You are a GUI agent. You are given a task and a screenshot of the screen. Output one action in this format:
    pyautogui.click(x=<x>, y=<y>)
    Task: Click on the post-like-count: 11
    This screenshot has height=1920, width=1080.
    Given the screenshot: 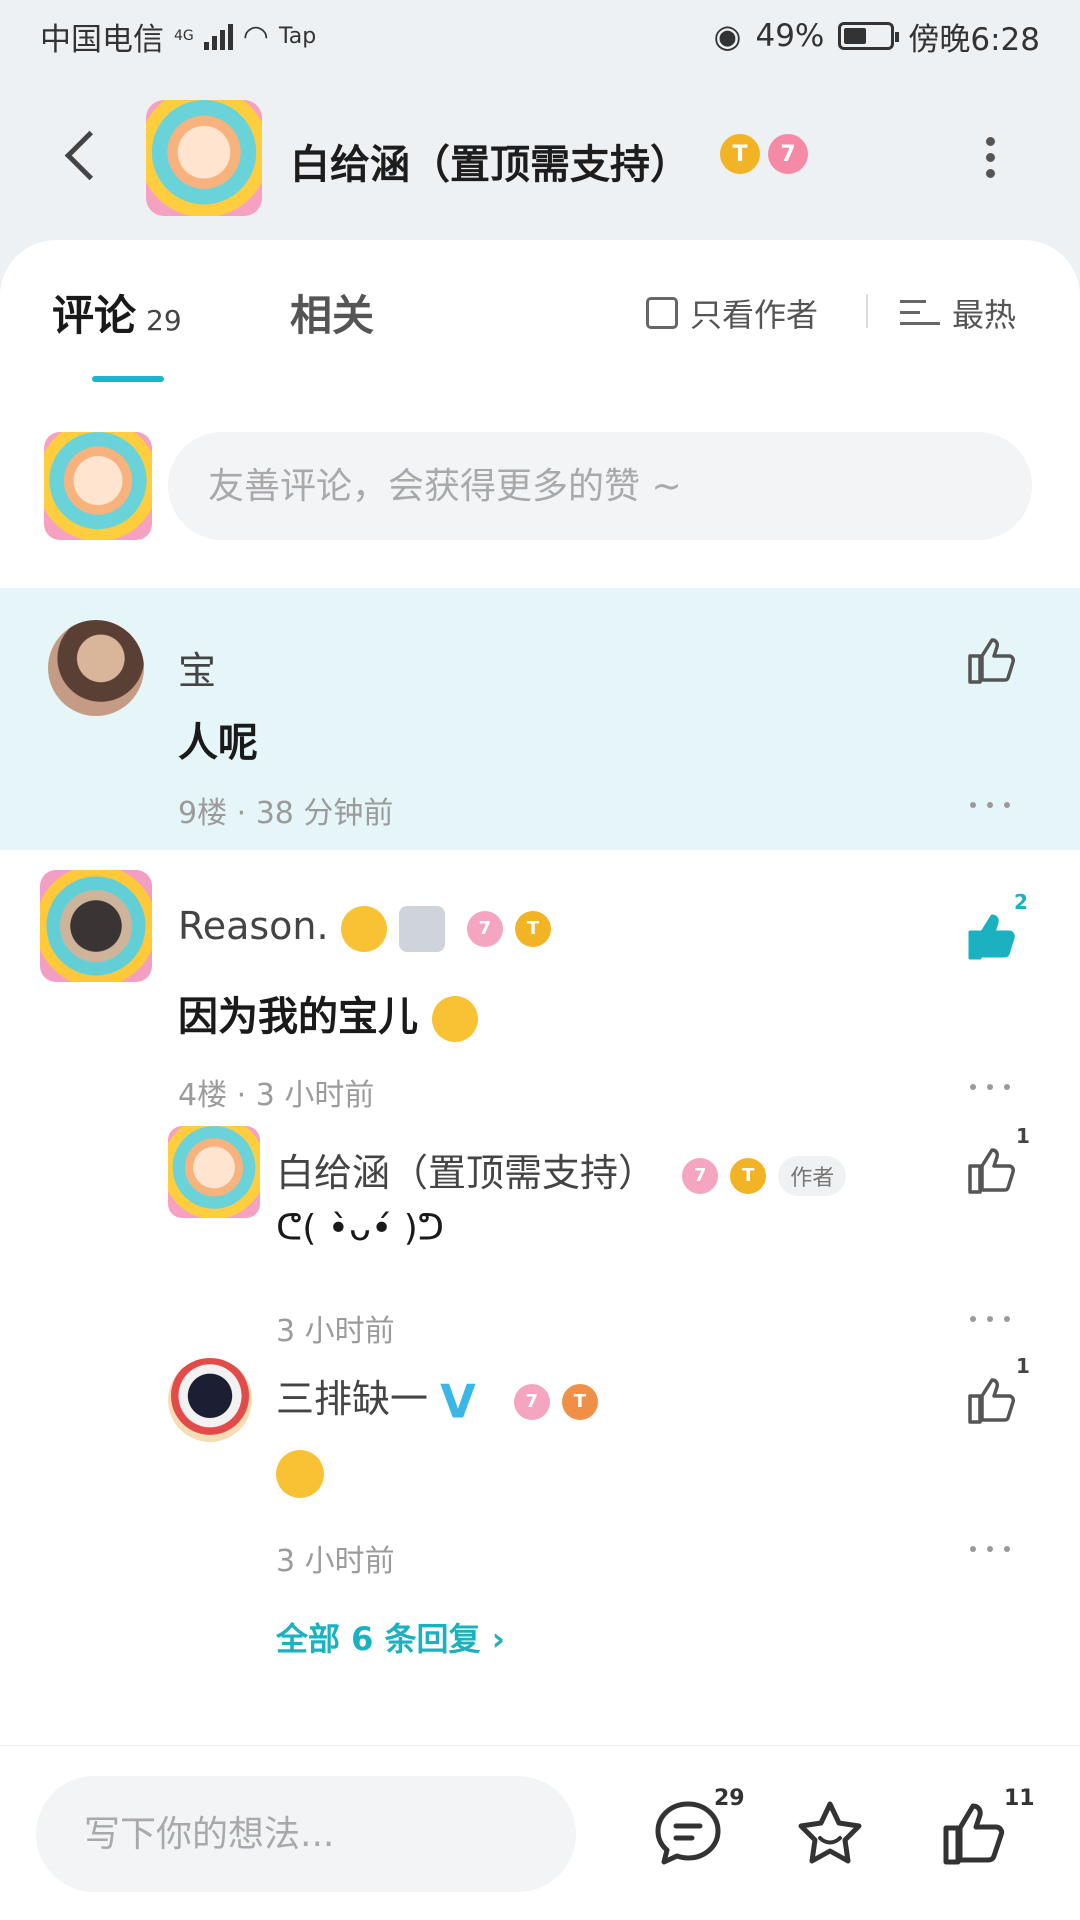 What is the action you would take?
    pyautogui.click(x=1019, y=1798)
    